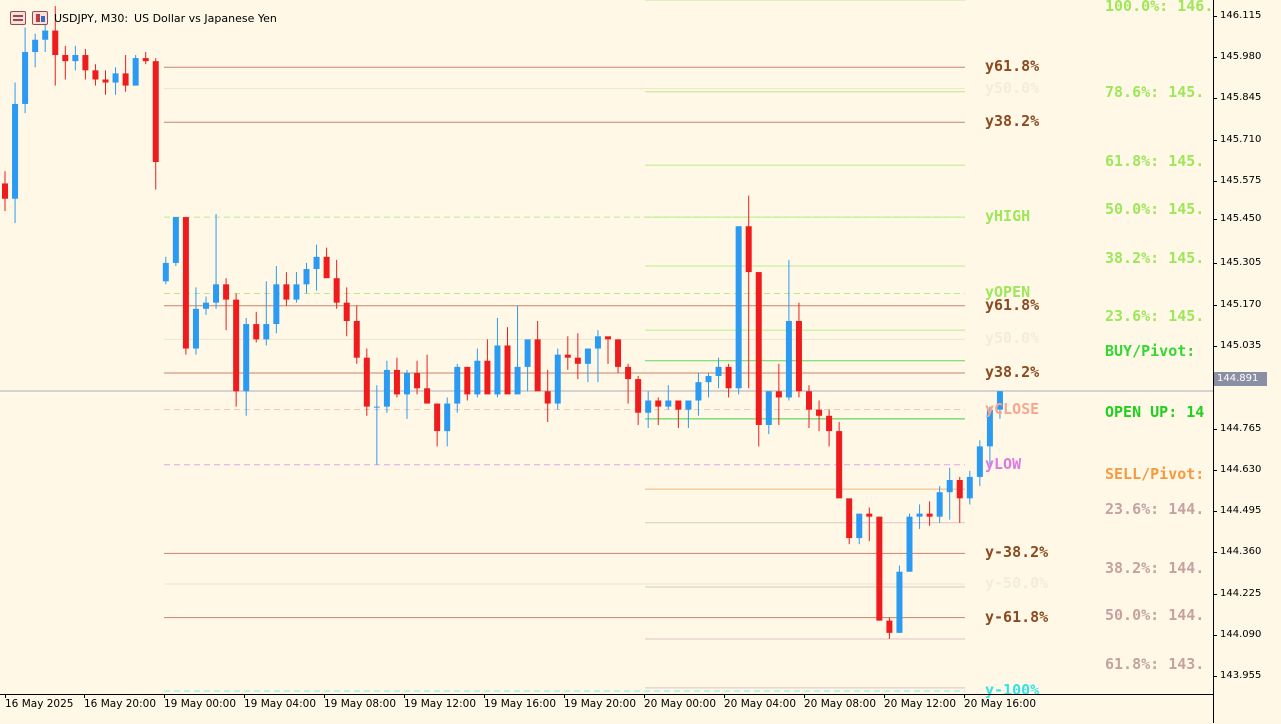 The width and height of the screenshot is (1281, 724). What do you see at coordinates (1237, 262) in the screenshot?
I see `price-tick: 145.305` at bounding box center [1237, 262].